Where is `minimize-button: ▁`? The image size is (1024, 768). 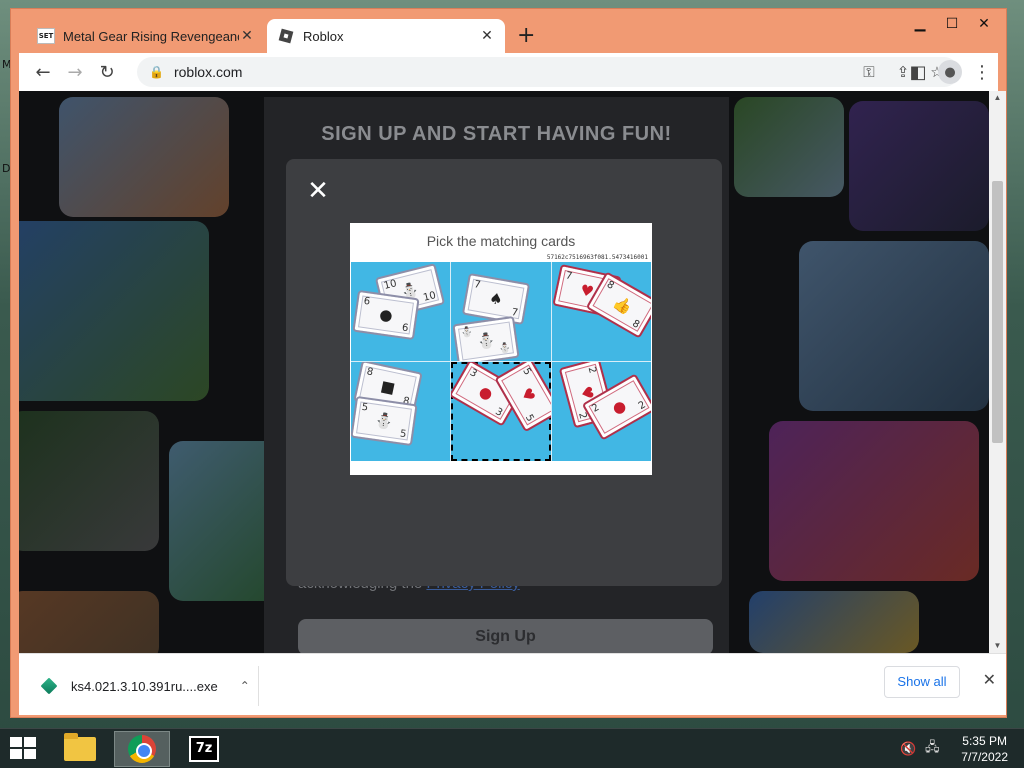
minimize-button: ▁ is located at coordinates (920, 24).